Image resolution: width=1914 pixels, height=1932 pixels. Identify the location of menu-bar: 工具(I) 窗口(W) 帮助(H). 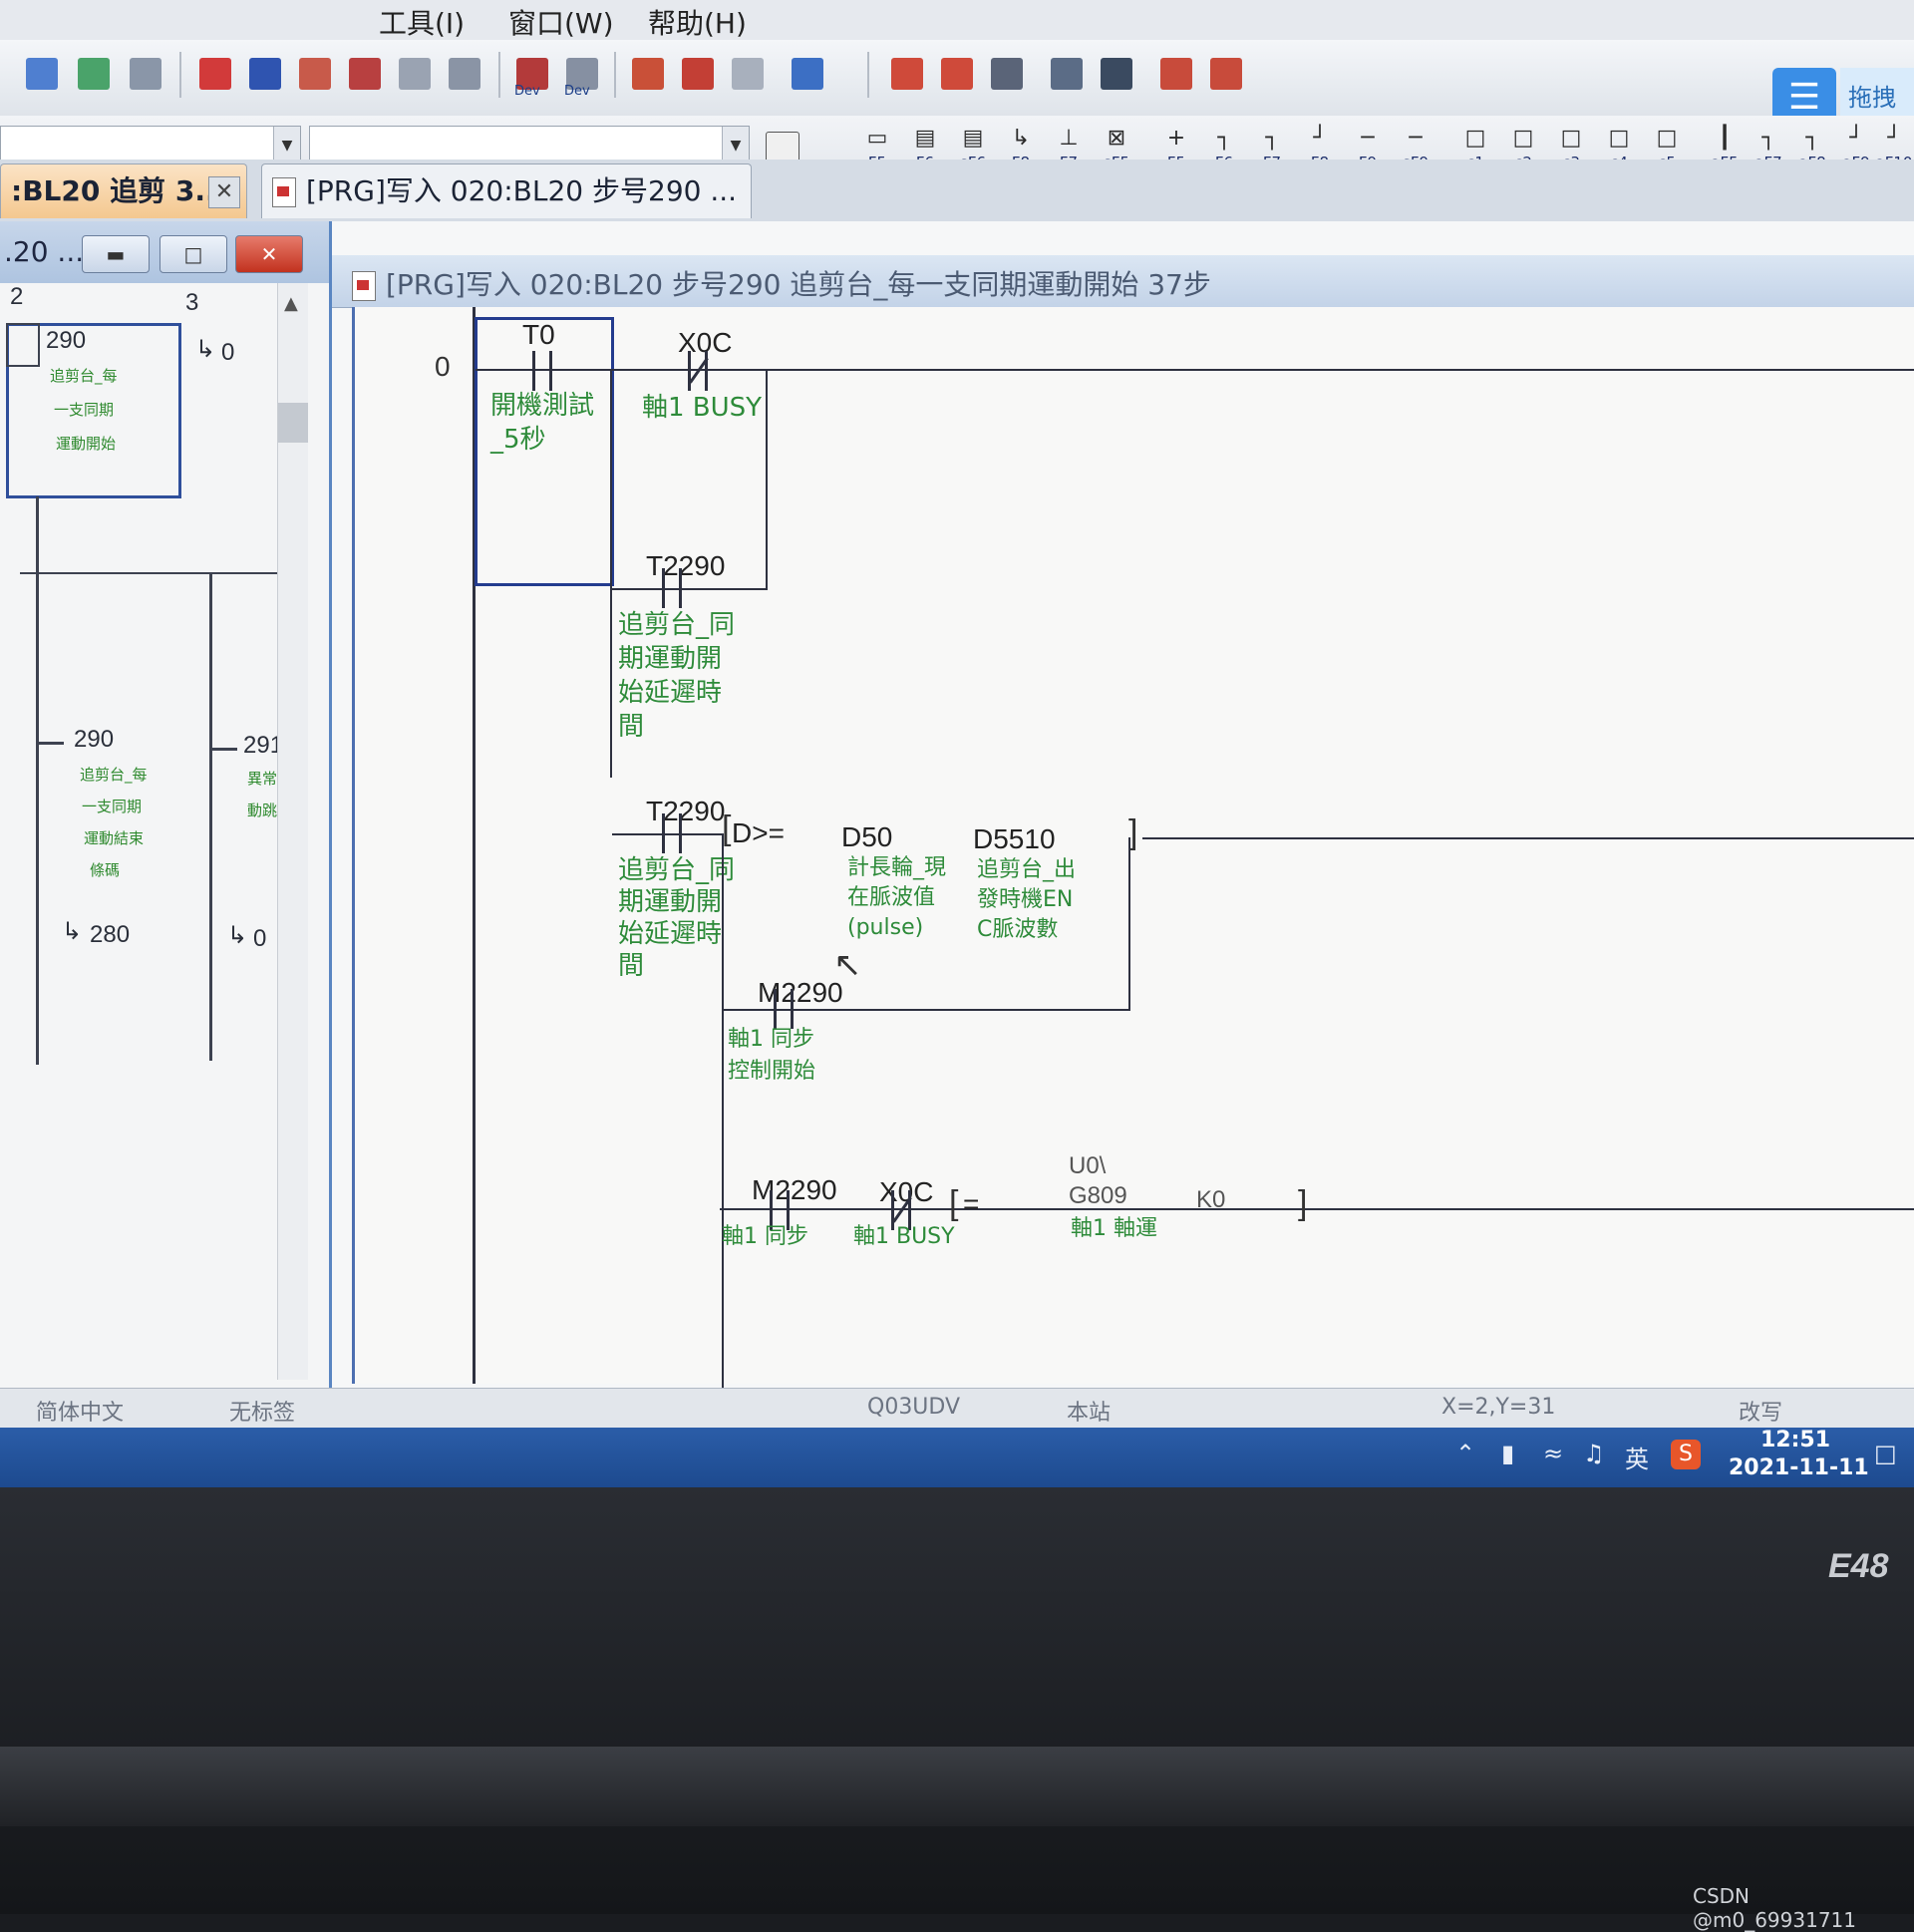
(957, 20).